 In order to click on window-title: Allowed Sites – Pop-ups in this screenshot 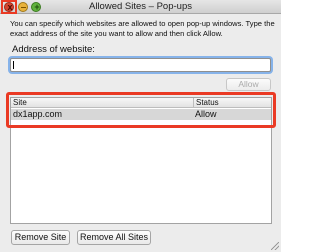, I will do `click(140, 6)`.